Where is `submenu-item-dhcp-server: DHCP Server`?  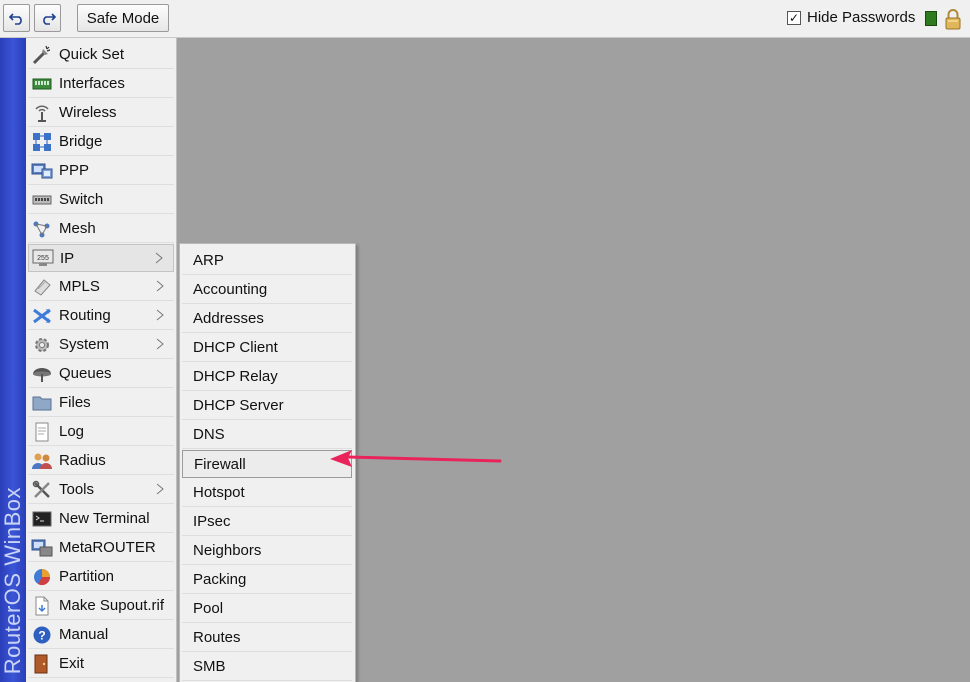 submenu-item-dhcp-server: DHCP Server is located at coordinates (267, 406).